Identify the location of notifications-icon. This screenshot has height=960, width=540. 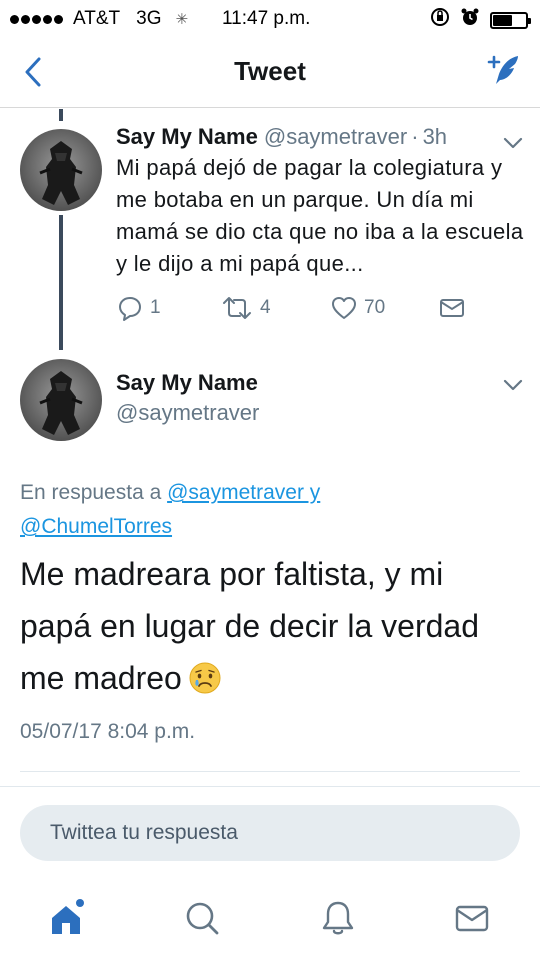
(338, 918).